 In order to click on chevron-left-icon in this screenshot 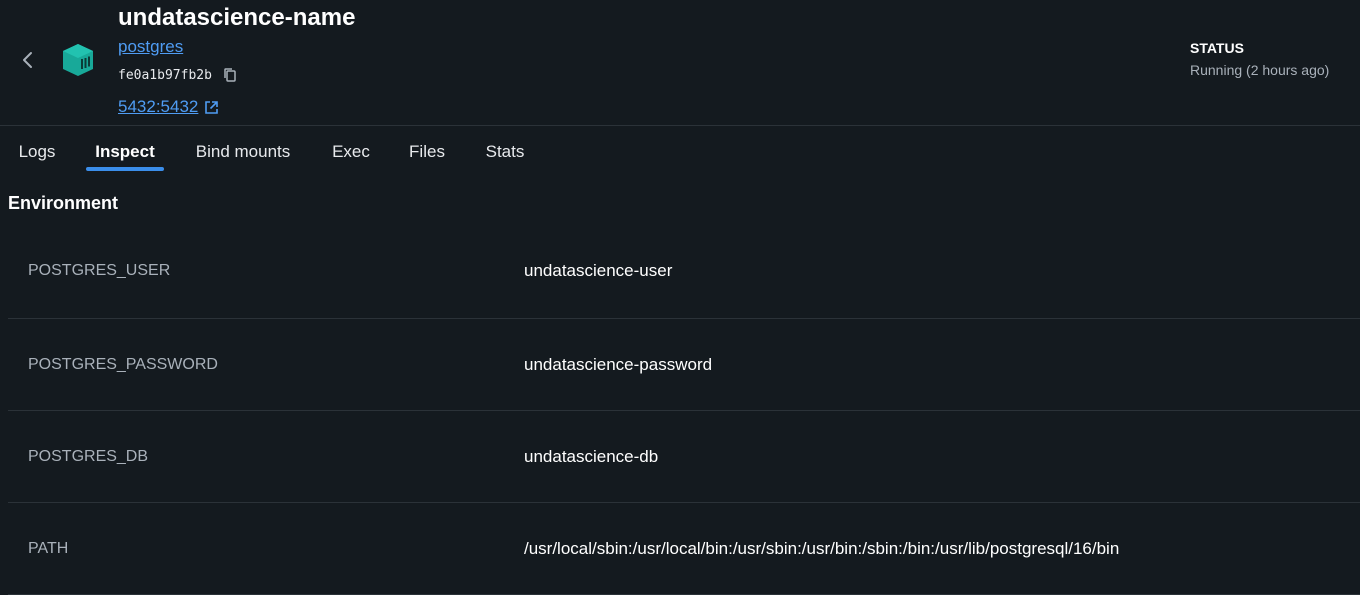, I will do `click(27, 60)`.